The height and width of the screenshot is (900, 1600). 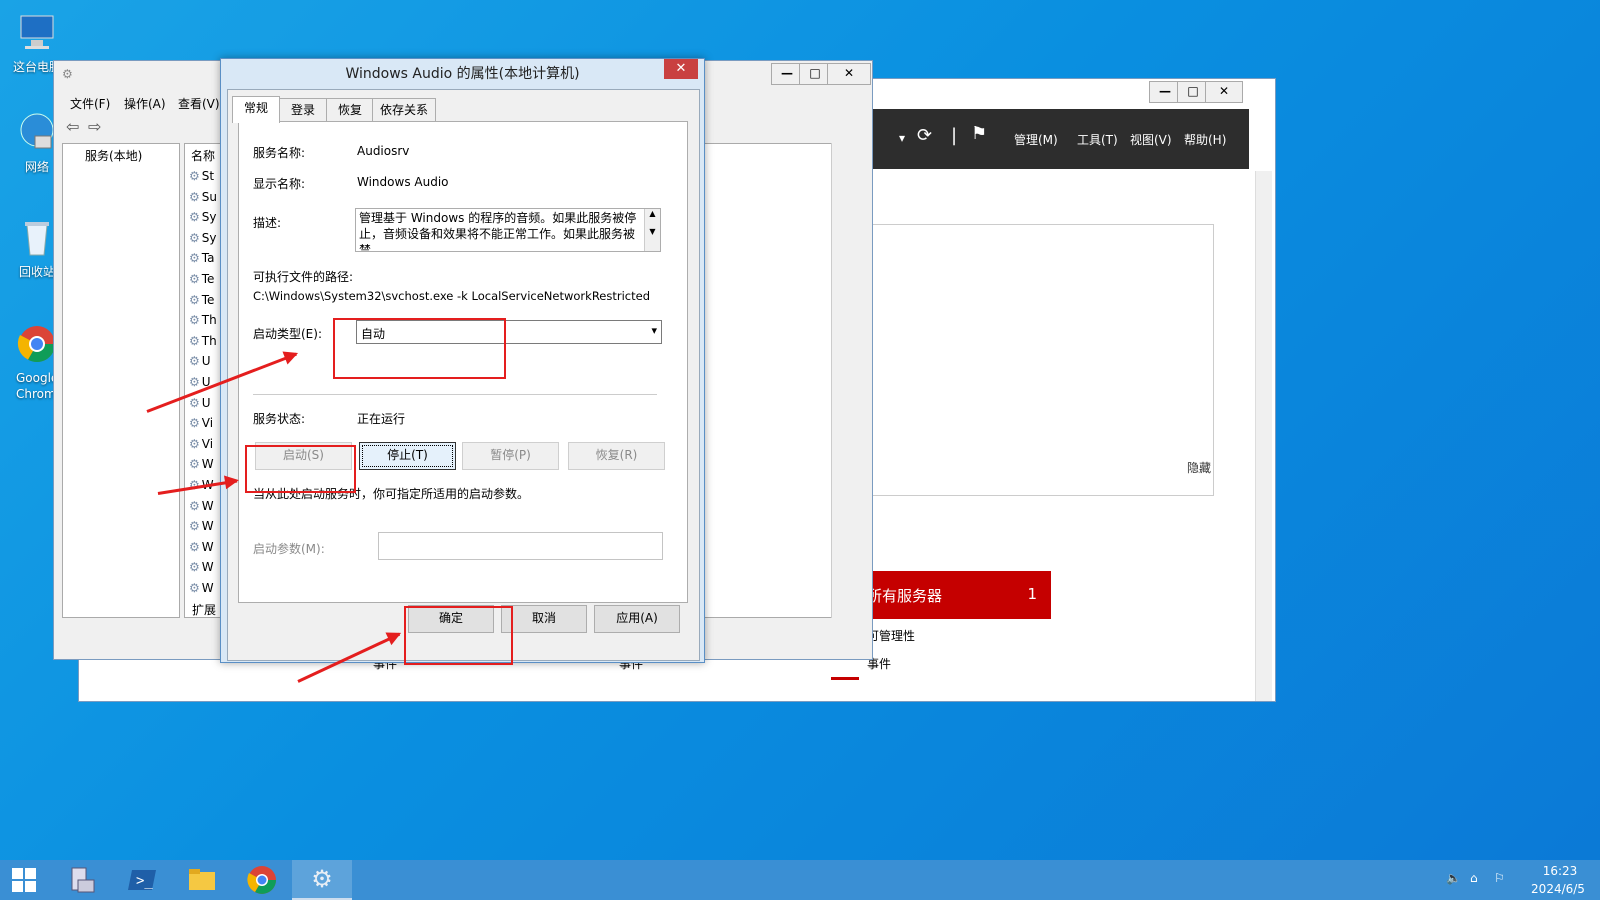 What do you see at coordinates (407, 456) in the screenshot?
I see `stop-button: 停止(T)` at bounding box center [407, 456].